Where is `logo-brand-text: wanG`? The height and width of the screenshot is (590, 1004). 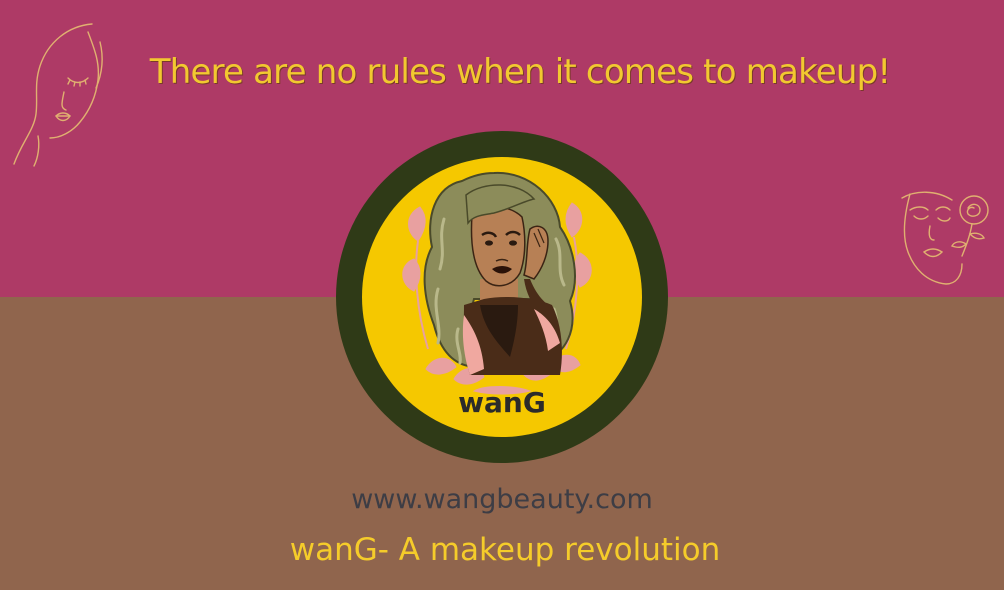 logo-brand-text: wanG is located at coordinates (502, 402).